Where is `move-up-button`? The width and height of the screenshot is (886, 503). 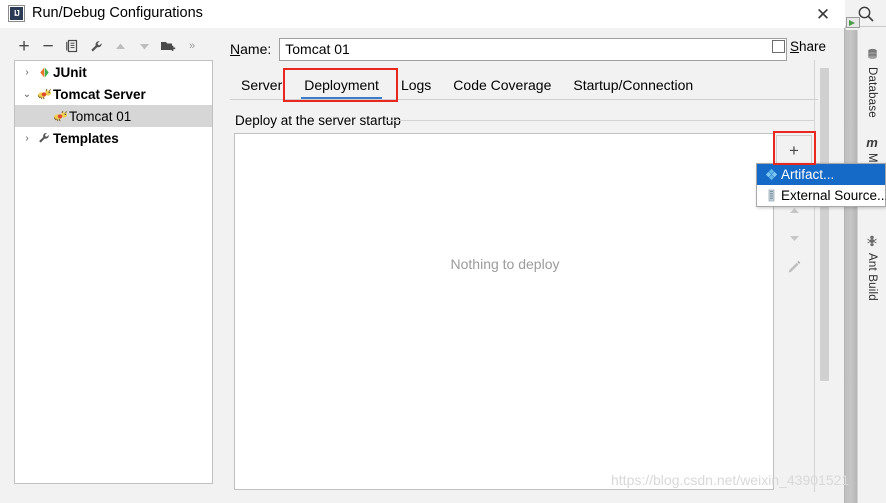 move-up-button is located at coordinates (120, 46).